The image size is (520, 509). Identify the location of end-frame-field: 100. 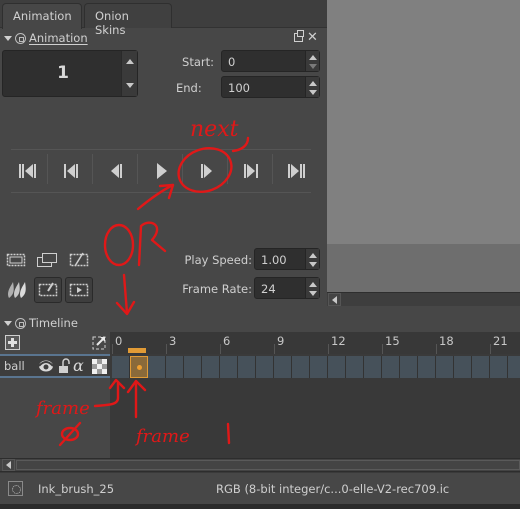
(270, 87).